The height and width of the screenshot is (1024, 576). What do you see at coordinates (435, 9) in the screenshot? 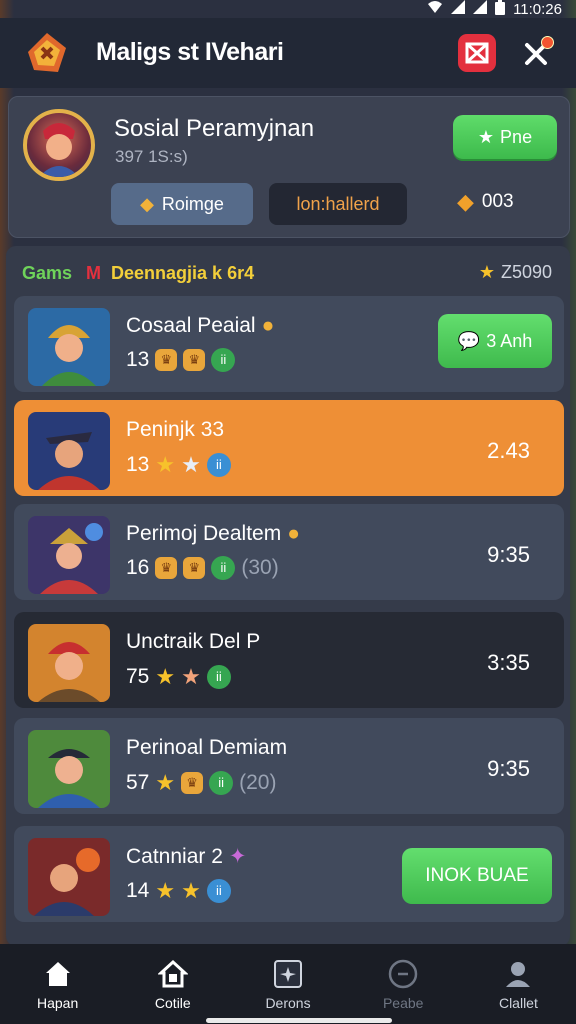
I see `wifi-icon` at bounding box center [435, 9].